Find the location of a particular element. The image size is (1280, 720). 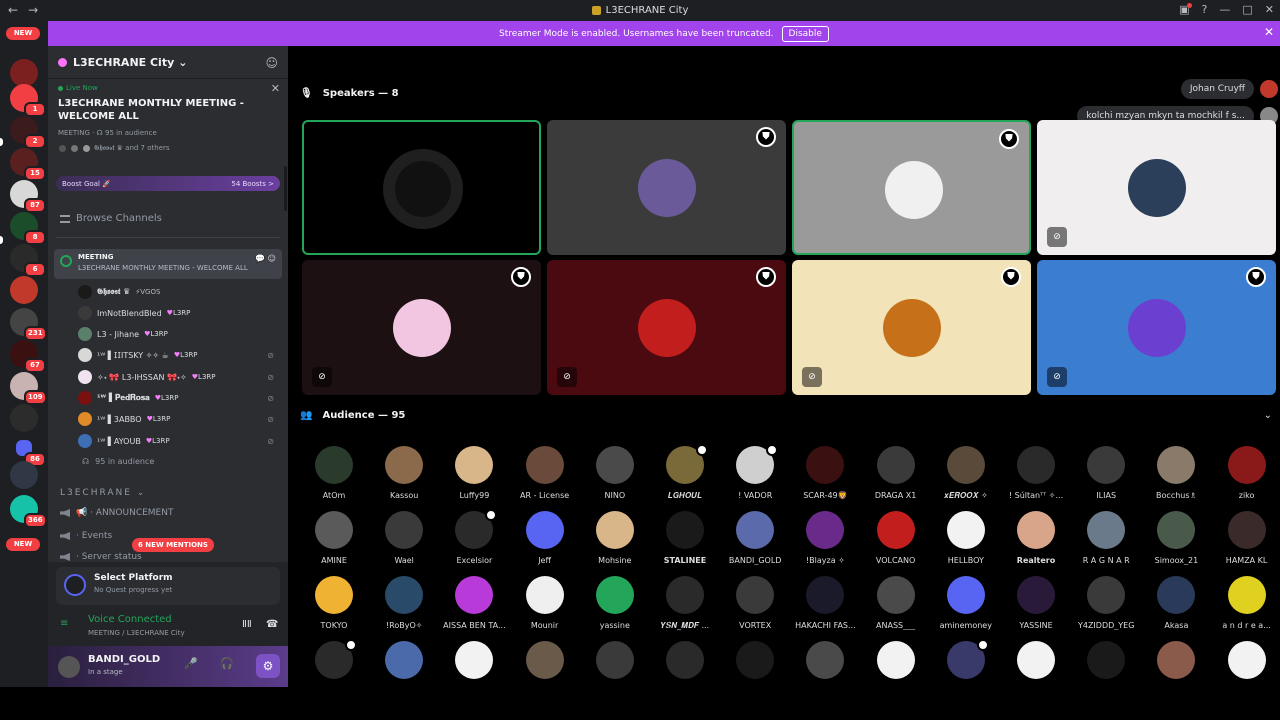

disable-streamer-button: Disable is located at coordinates (805, 33).